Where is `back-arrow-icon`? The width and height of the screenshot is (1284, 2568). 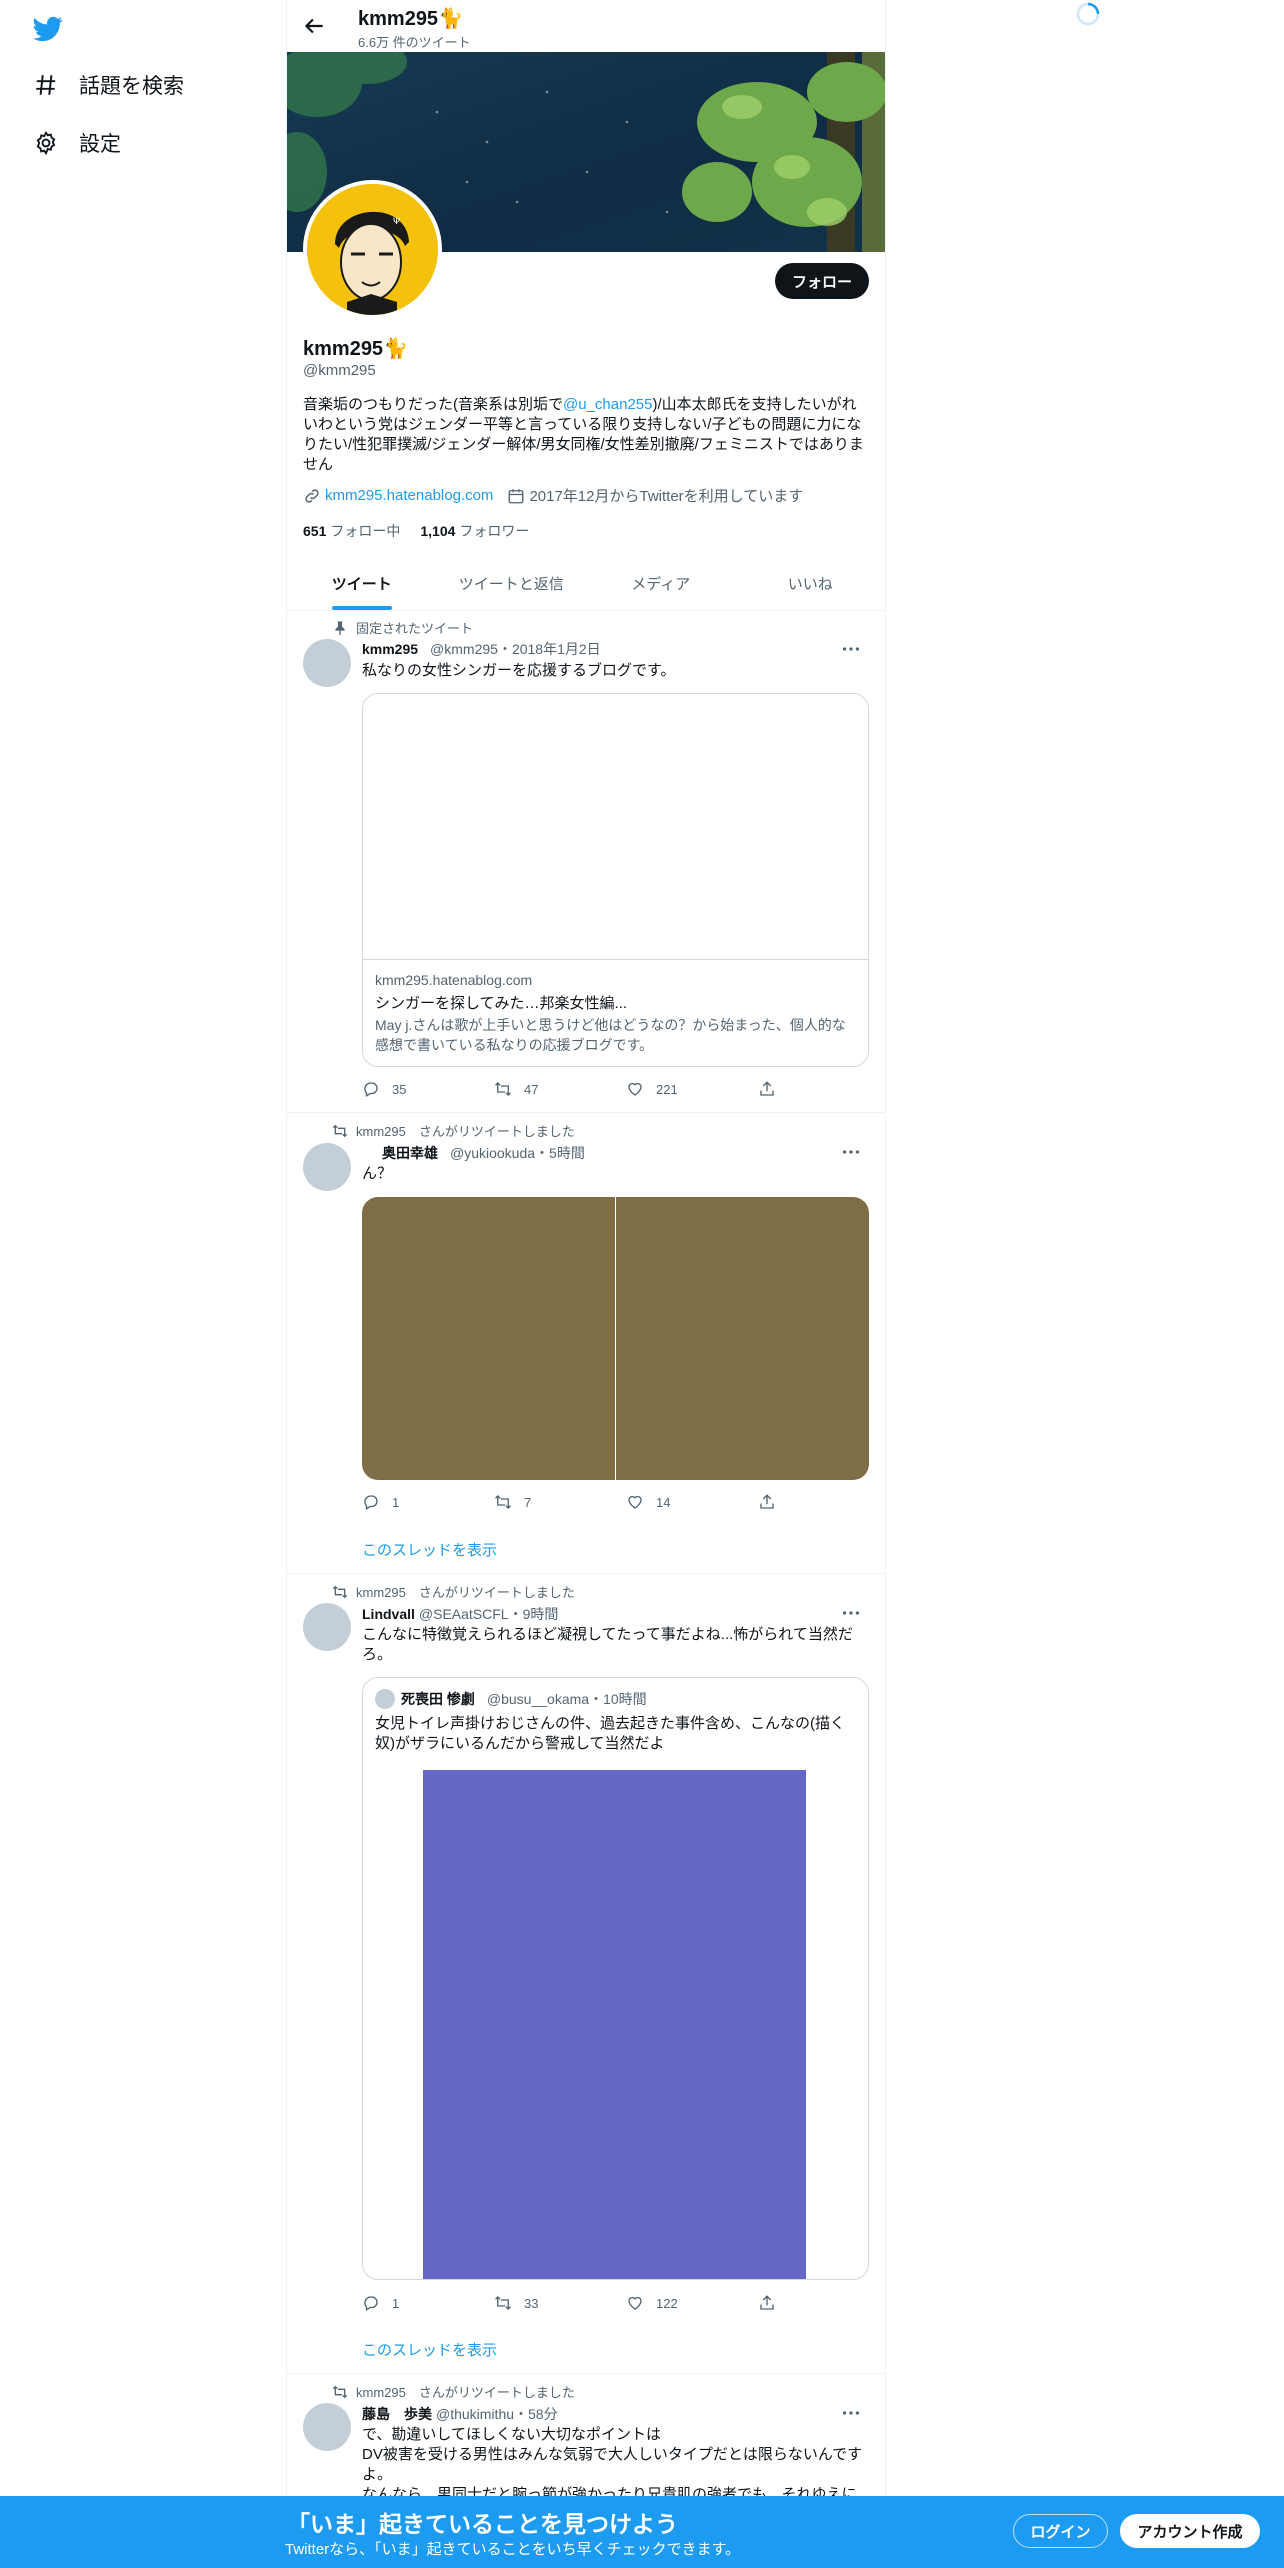 back-arrow-icon is located at coordinates (314, 26).